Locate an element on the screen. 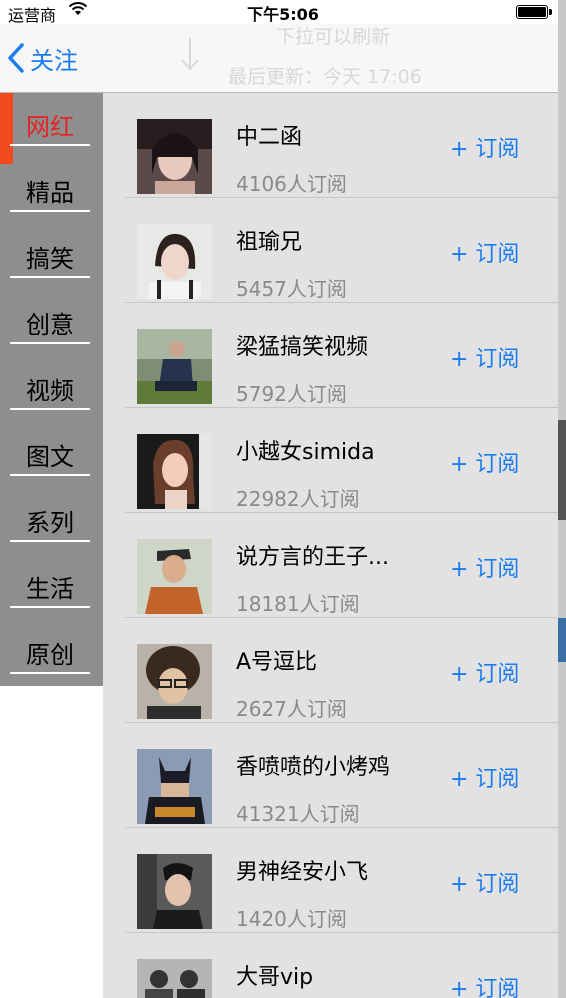 The width and height of the screenshot is (566, 998). category-item: 图文 is located at coordinates (51, 456).